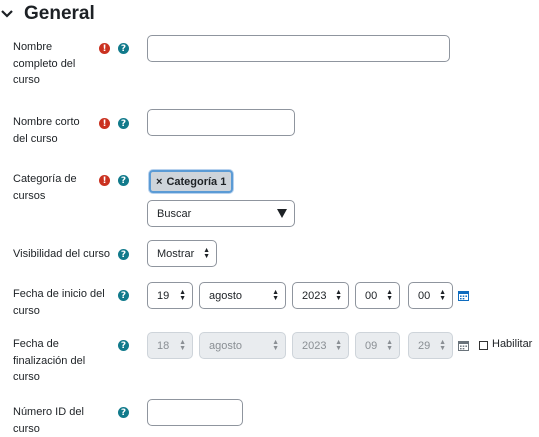 This screenshot has height=437, width=539. What do you see at coordinates (163, 295) in the screenshot?
I see `startdate-day-value: 19` at bounding box center [163, 295].